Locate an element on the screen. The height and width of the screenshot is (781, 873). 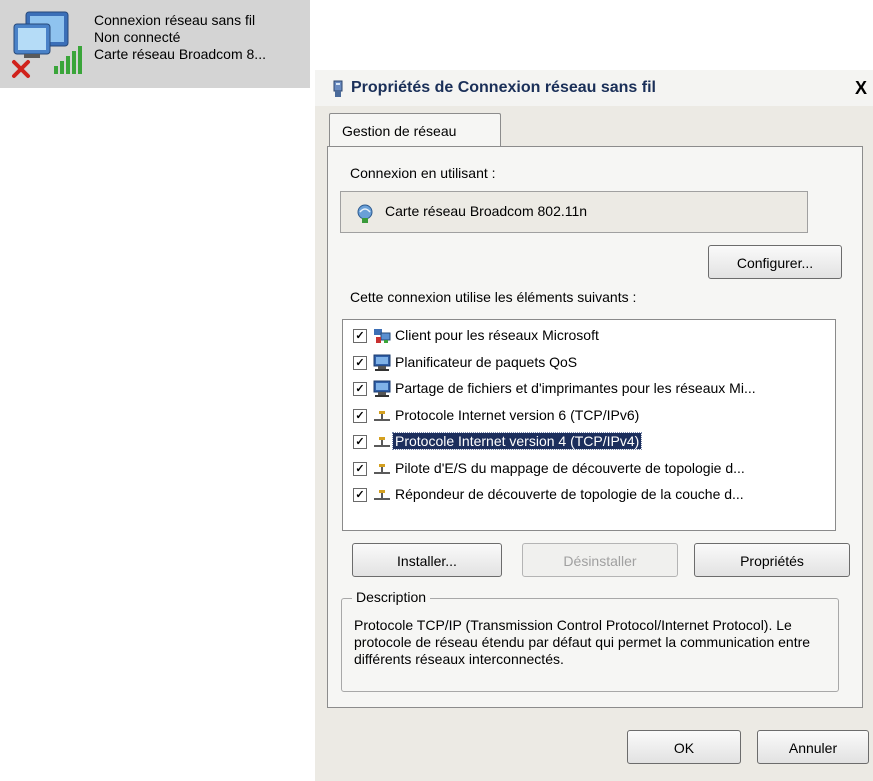
list-item: ✓ Protocole Internet version 6 (TCP/IPv6) is located at coordinates (588, 416).